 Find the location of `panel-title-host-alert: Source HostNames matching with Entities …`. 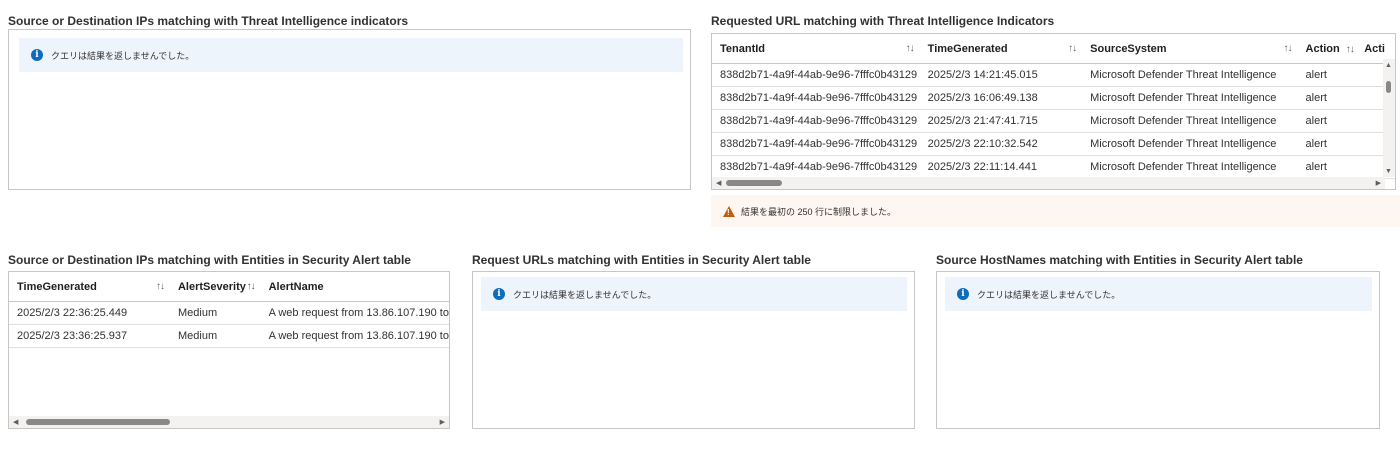

panel-title-host-alert: Source HostNames matching with Entities … is located at coordinates (1119, 260).